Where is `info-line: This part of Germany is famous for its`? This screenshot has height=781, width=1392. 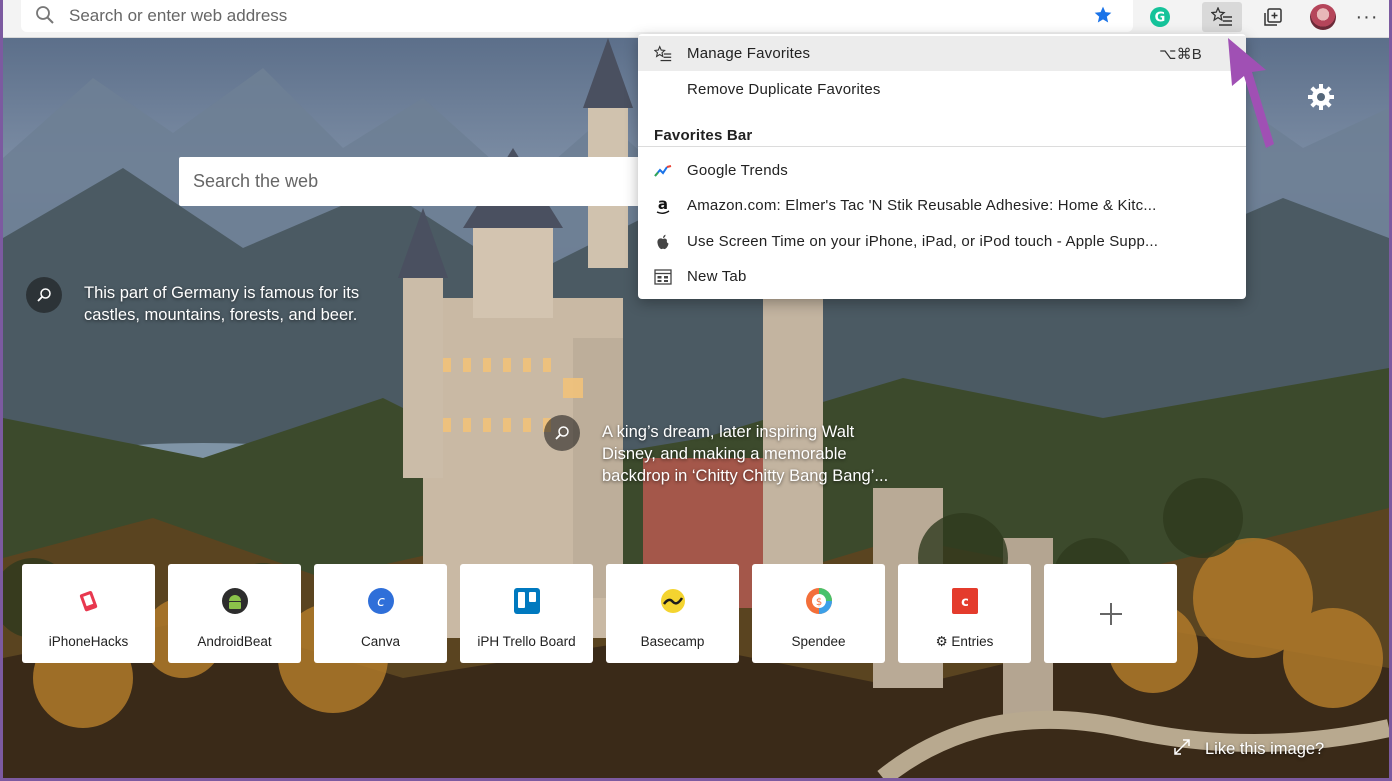 info-line: This part of Germany is famous for its is located at coordinates (222, 293).